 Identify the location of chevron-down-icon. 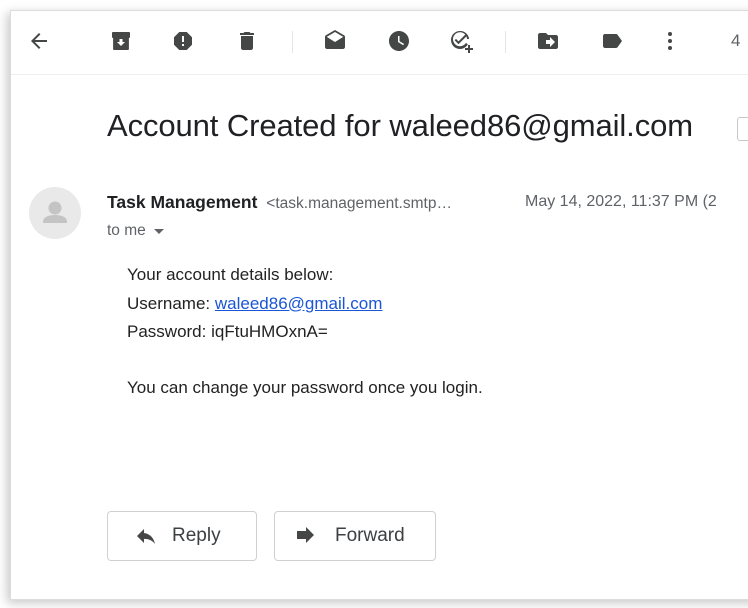
(158, 231).